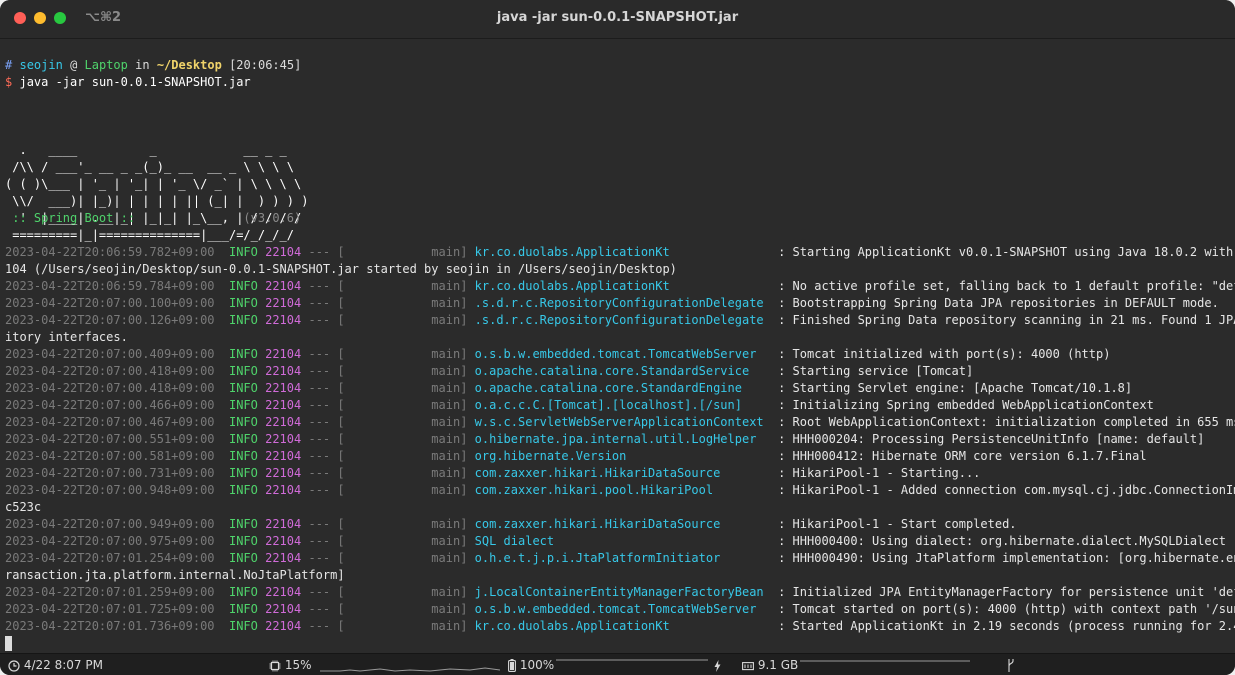  Describe the element at coordinates (110, 303) in the screenshot. I see `log-timestamp: 2023-04-22T20:07:00.100+09:00` at that location.